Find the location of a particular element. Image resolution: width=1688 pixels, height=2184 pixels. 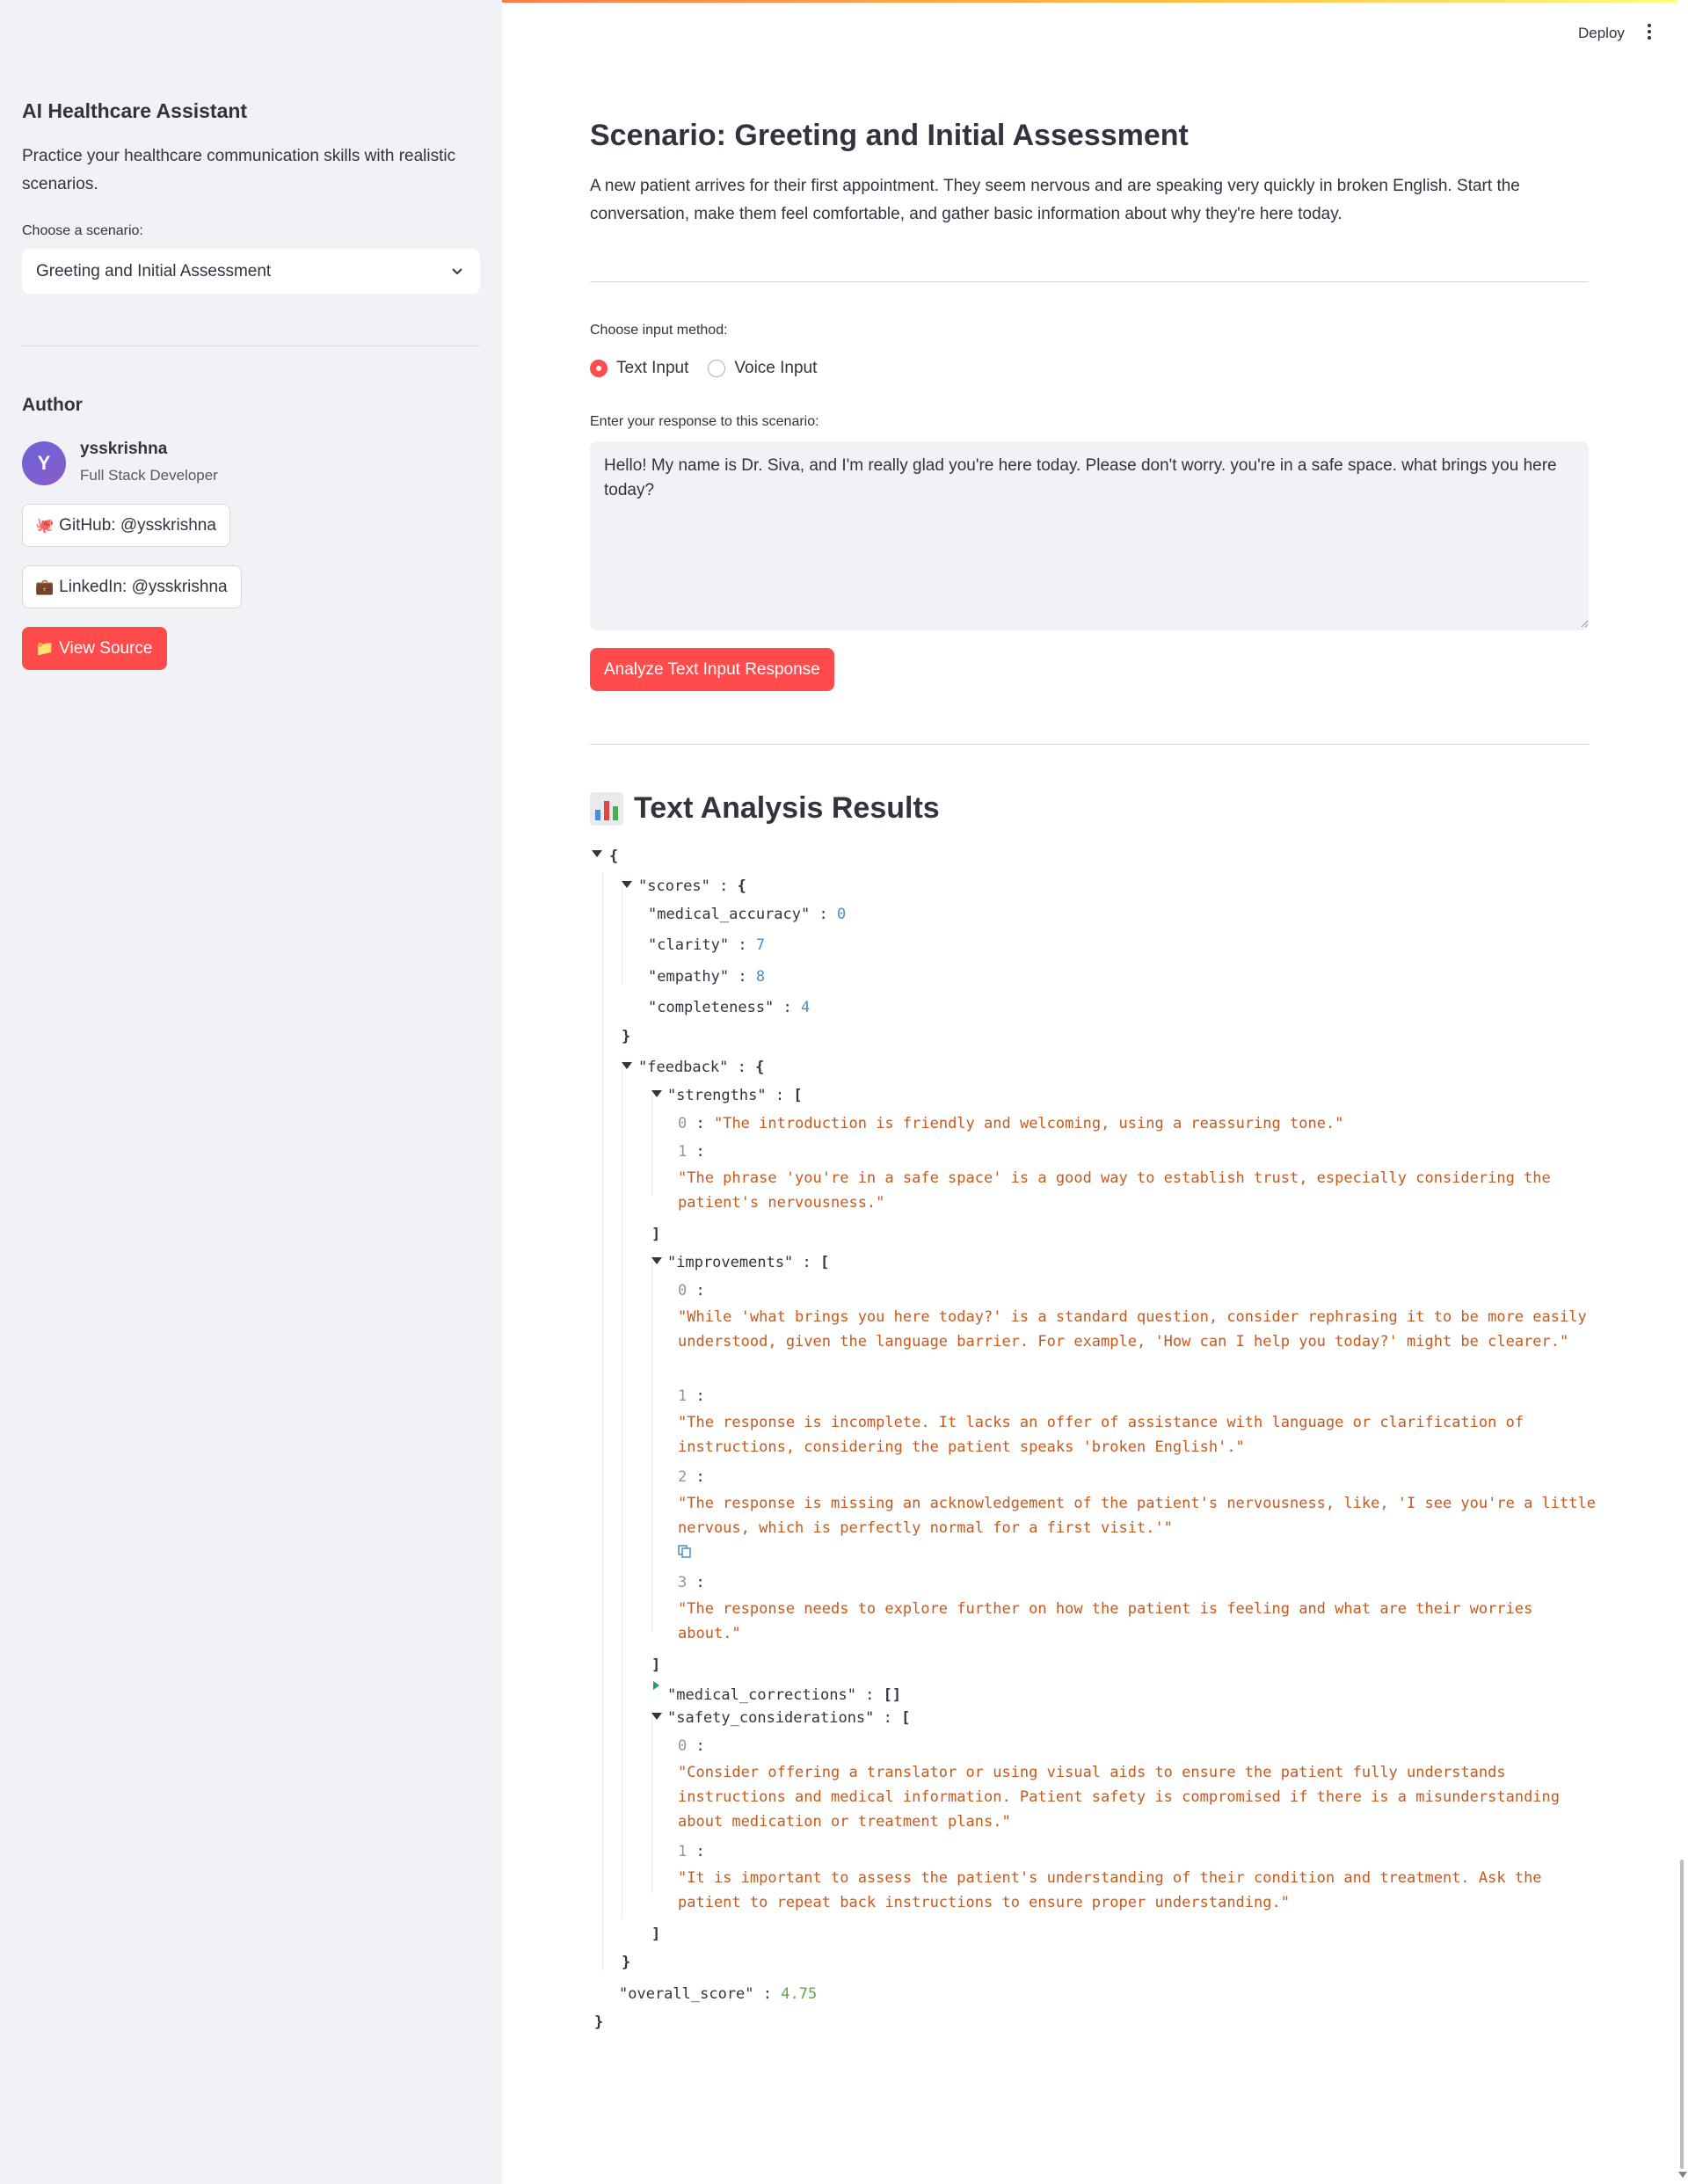

scenario-select: Greeting and Initial Assessment is located at coordinates (251, 271).